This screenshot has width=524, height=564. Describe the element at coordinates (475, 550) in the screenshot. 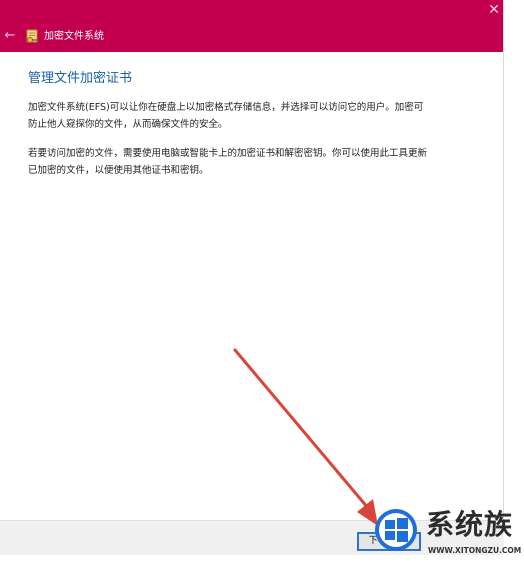

I see `watermark-url: WWW.XITONGZU.COM` at that location.